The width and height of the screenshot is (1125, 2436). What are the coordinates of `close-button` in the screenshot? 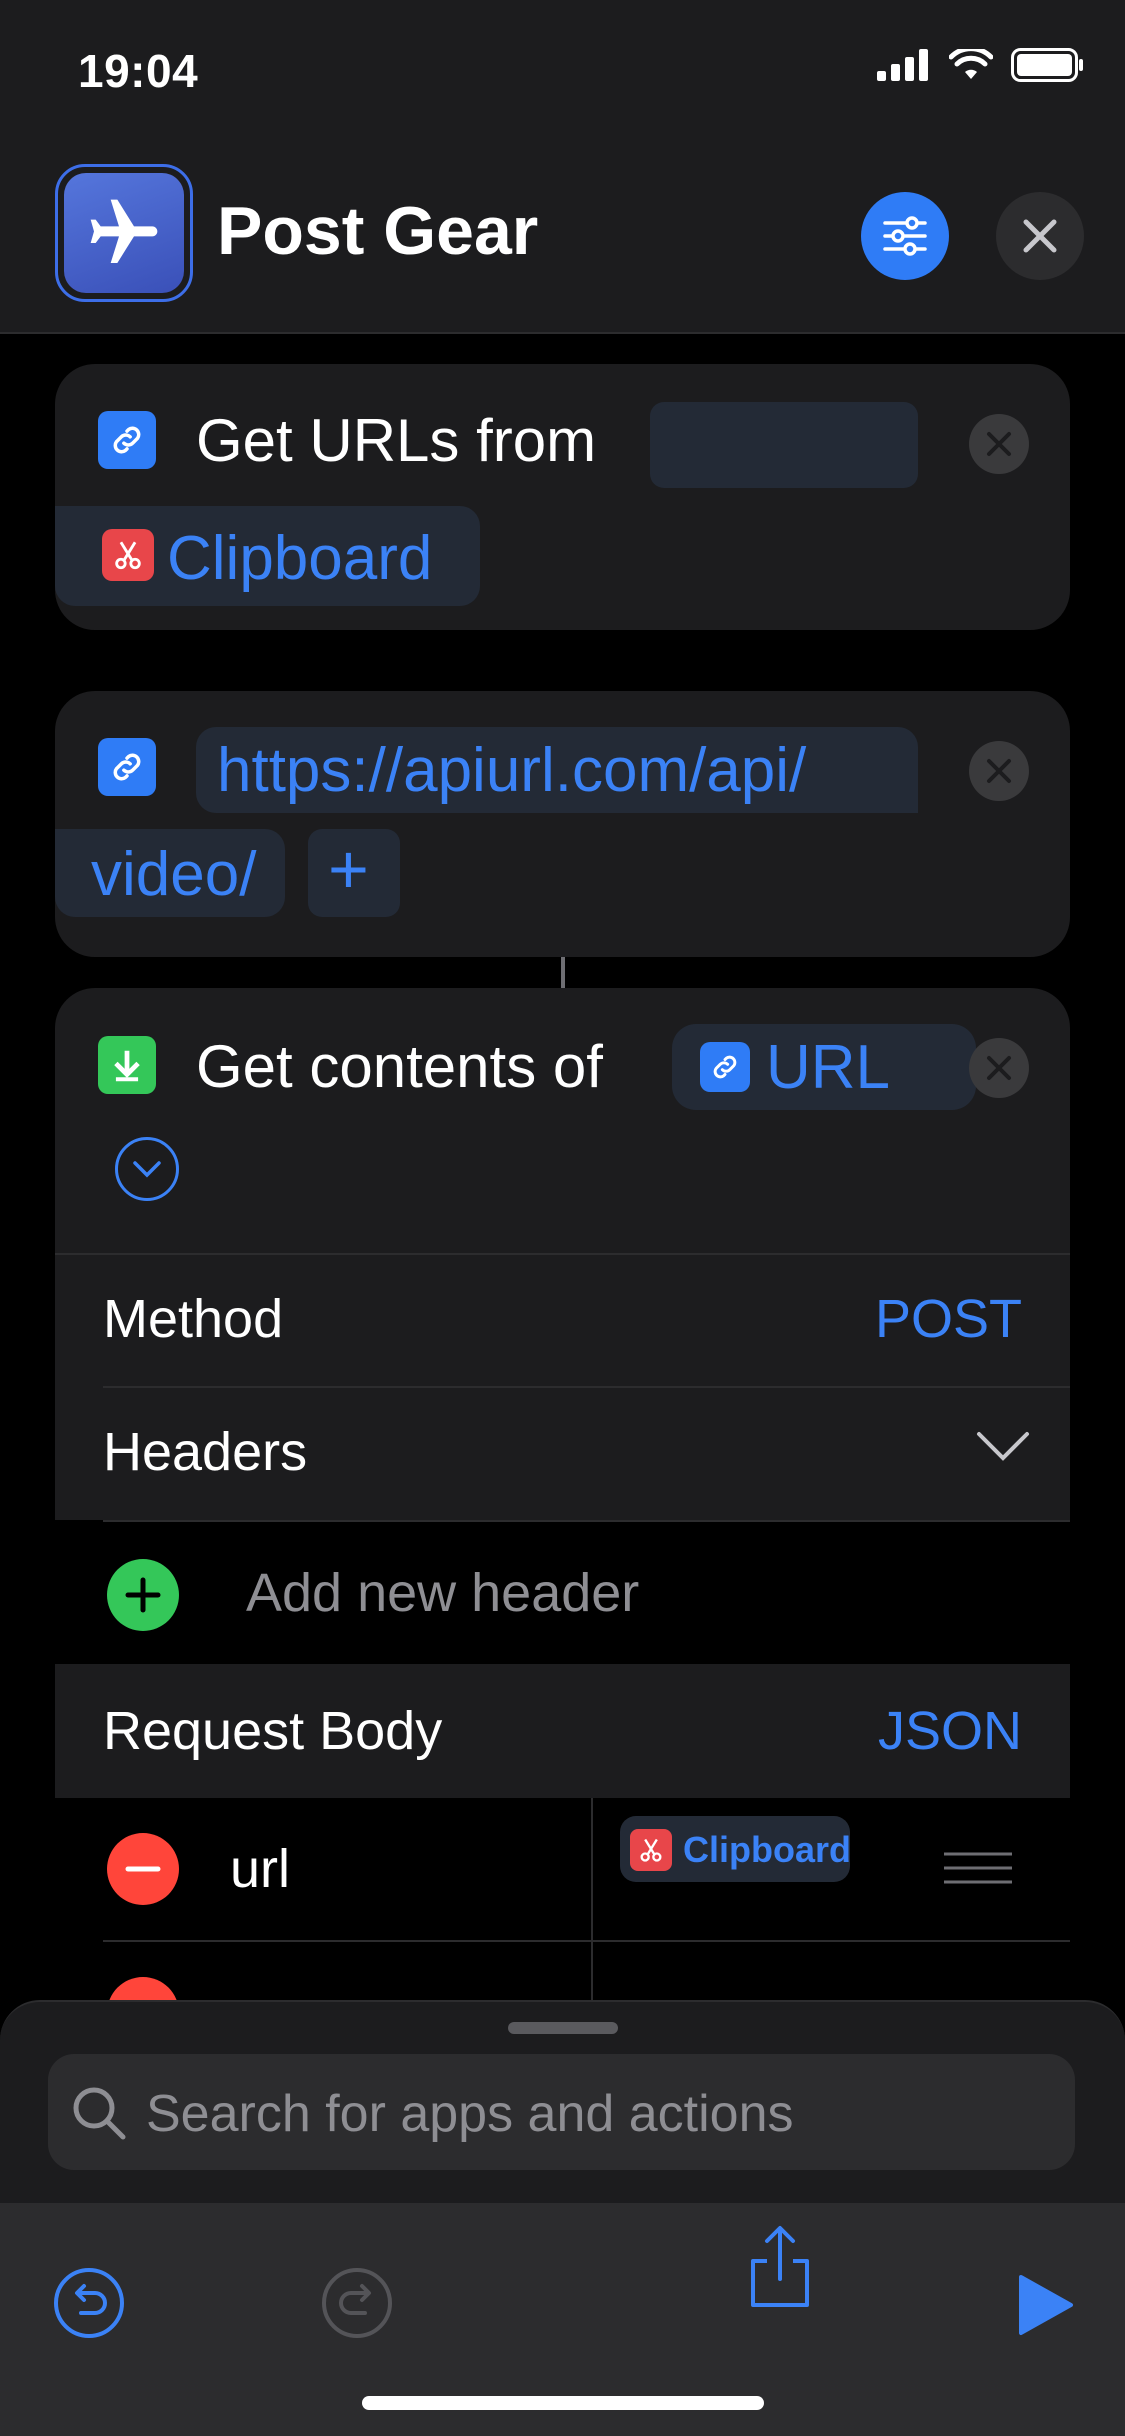 It's located at (1040, 236).